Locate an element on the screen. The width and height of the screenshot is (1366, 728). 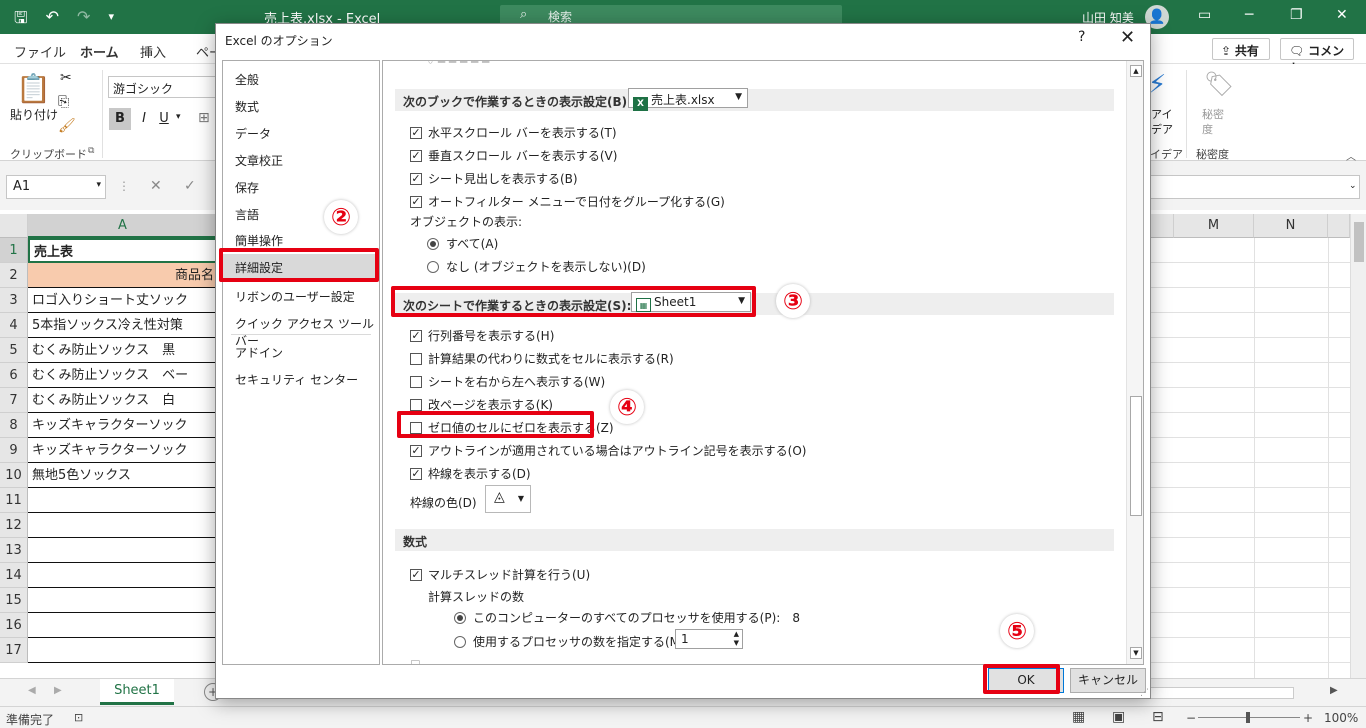
sheet-tab: Sheet1 is located at coordinates (137, 692).